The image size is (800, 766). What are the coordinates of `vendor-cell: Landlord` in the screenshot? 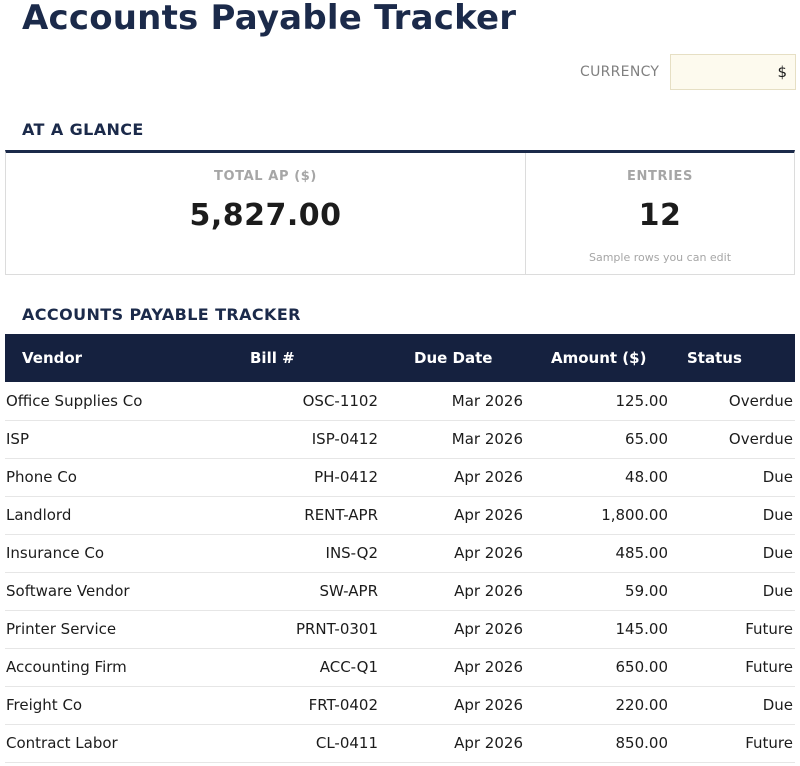 It's located at (109, 515).